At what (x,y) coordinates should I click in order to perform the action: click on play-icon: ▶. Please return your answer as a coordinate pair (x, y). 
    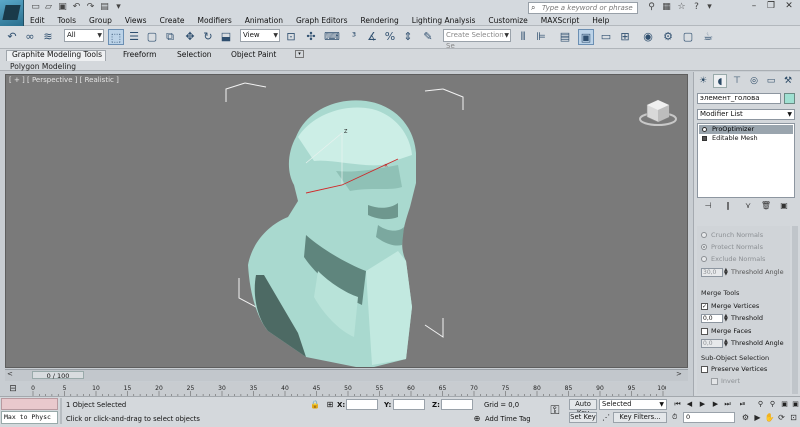
    Looking at the image, I should click on (702, 404).